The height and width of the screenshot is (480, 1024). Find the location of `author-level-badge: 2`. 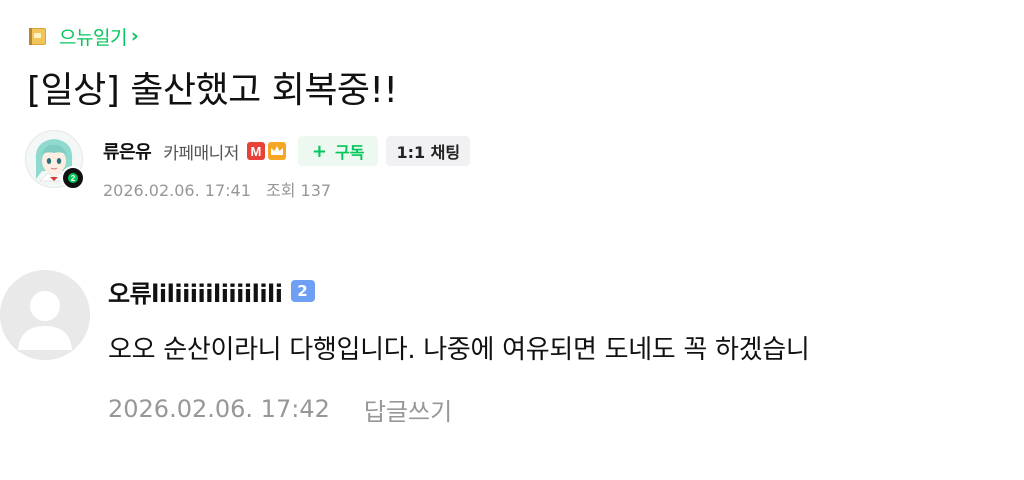

author-level-badge: 2 is located at coordinates (73, 178).